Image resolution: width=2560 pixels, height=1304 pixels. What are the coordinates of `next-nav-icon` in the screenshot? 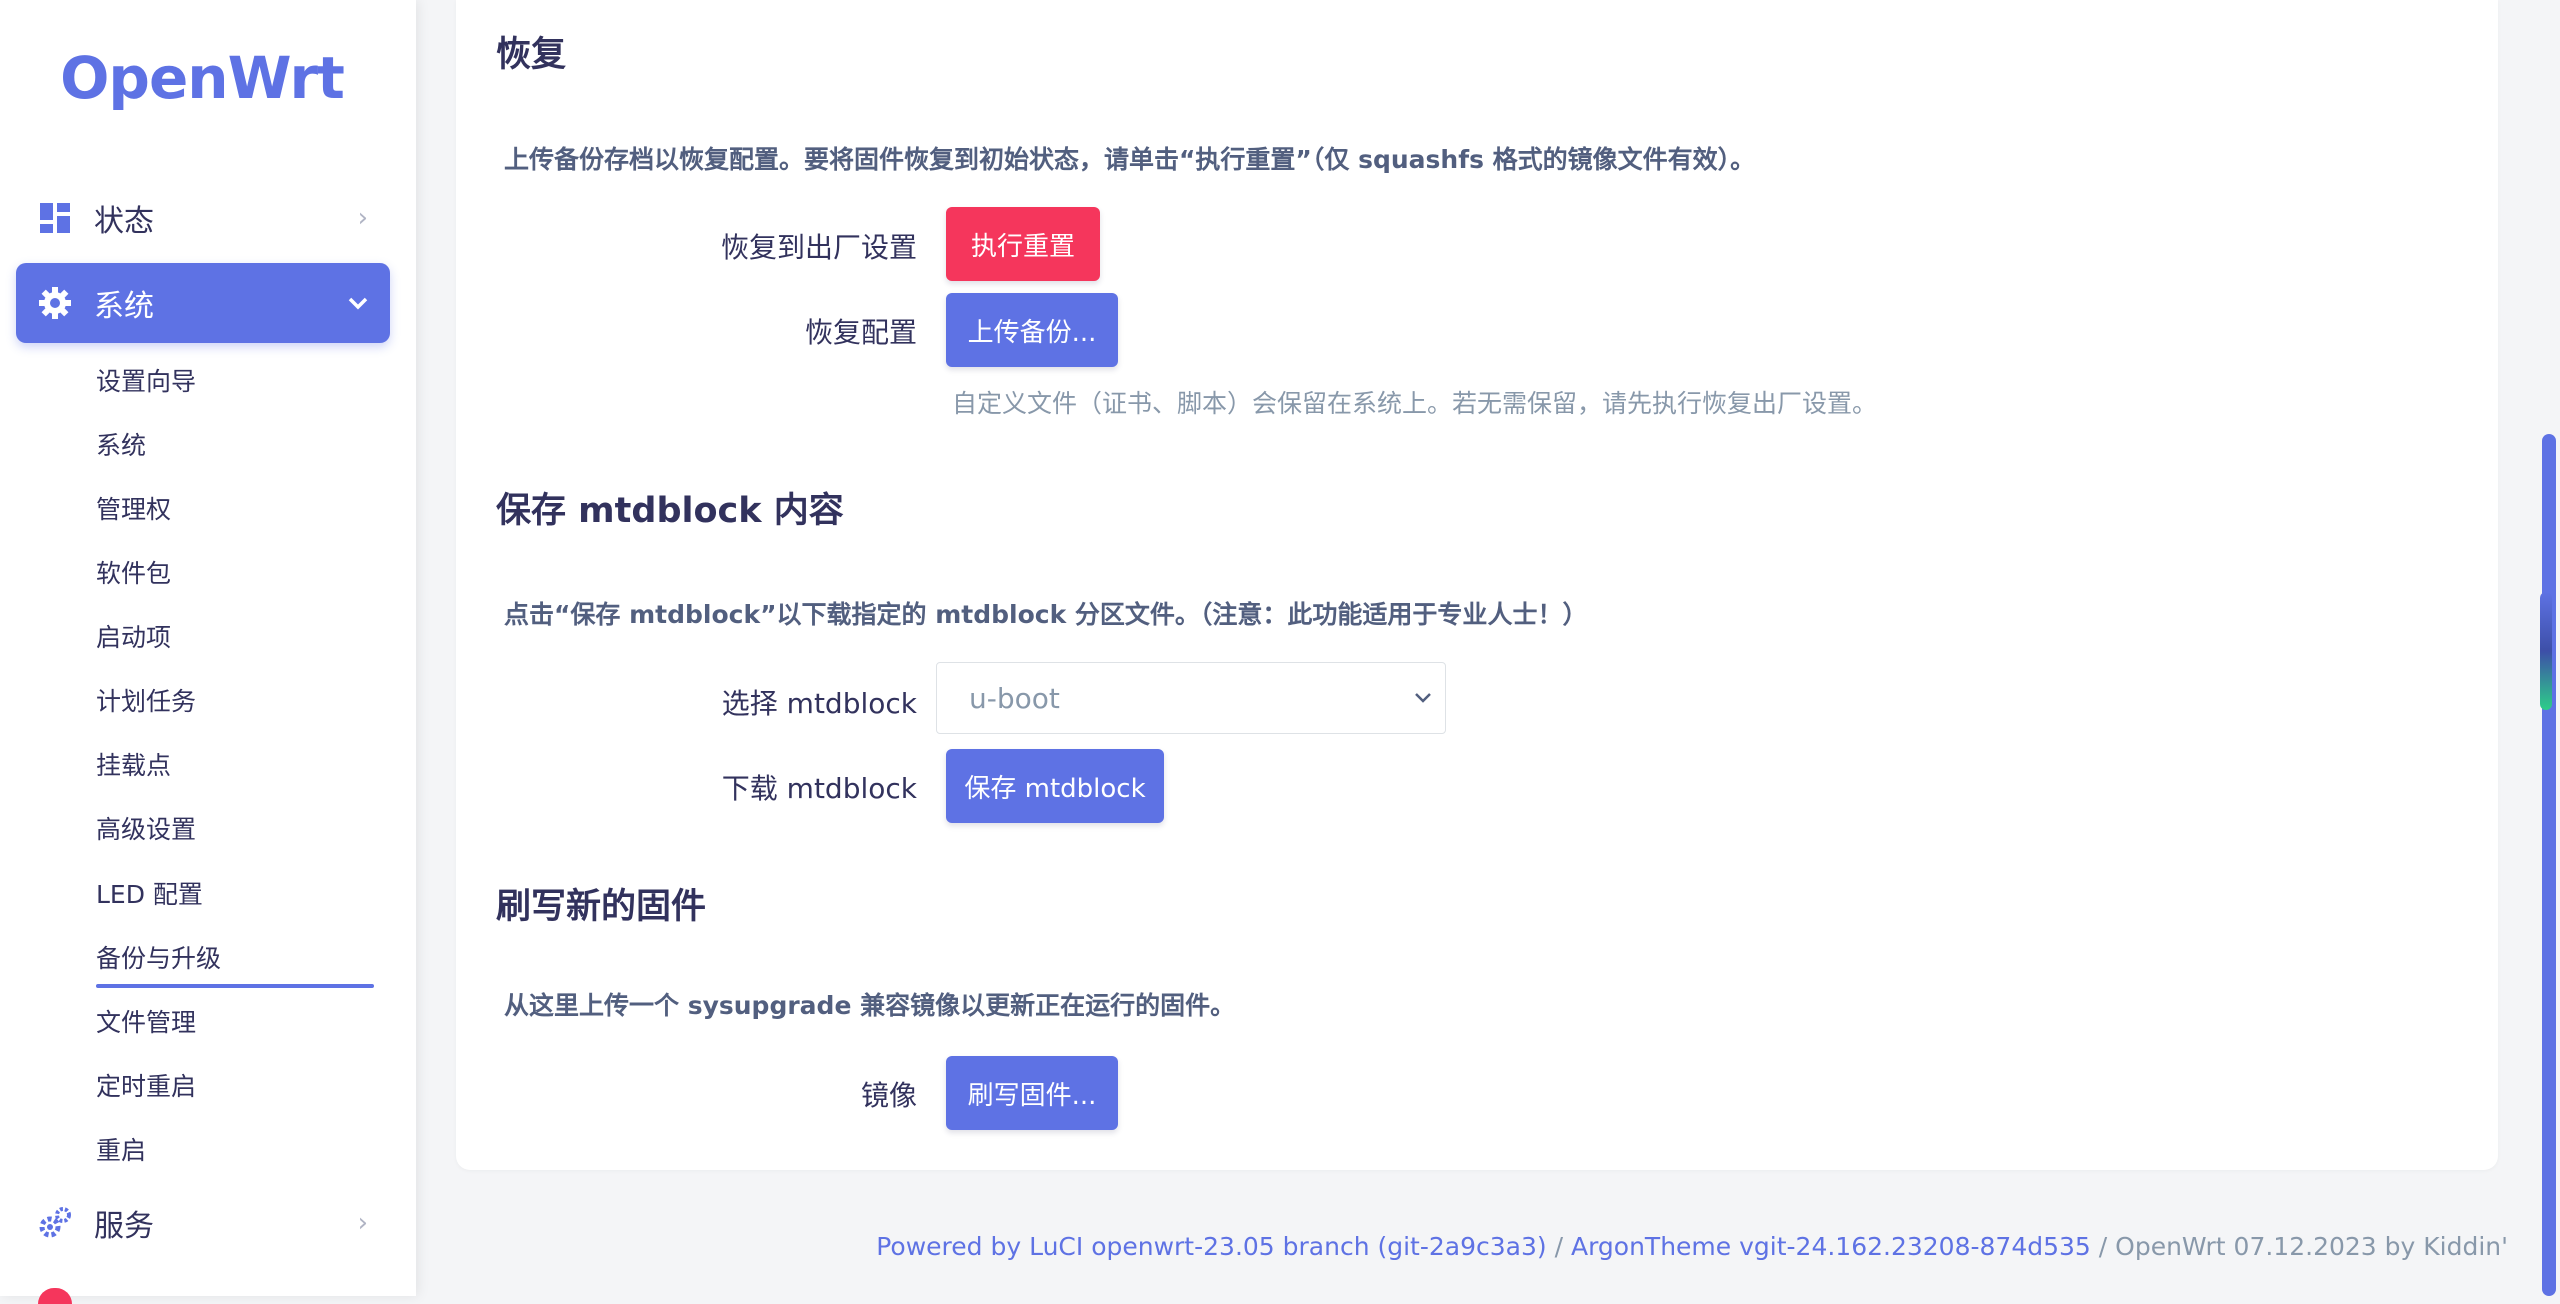 It's located at (55, 1296).